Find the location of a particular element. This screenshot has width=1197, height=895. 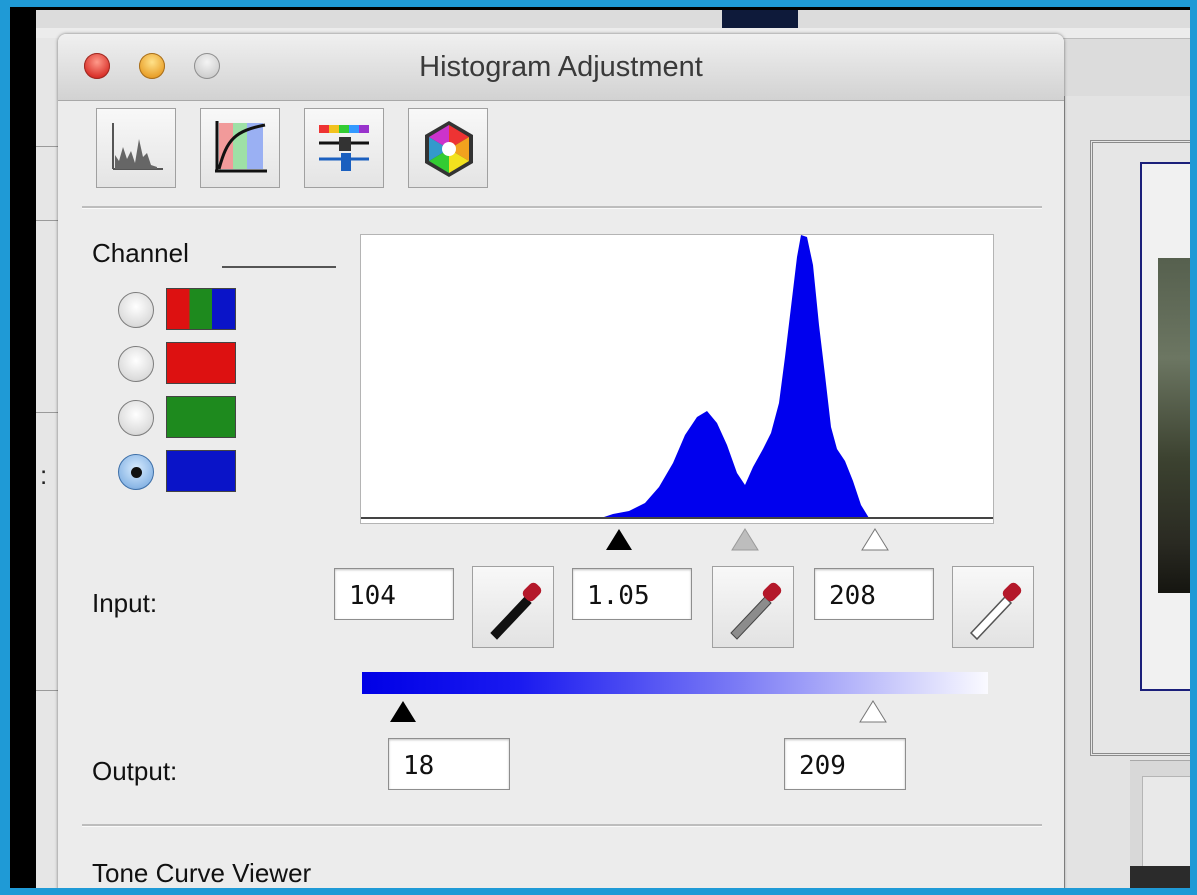

input-white-point-marker is located at coordinates (875, 540).